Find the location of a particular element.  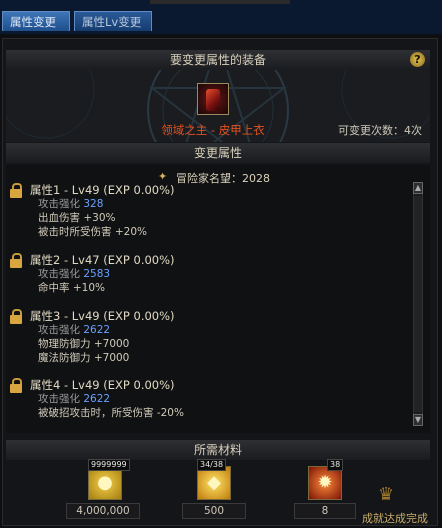

attribute-line: 物理防御力 +7000 is located at coordinates (84, 344).